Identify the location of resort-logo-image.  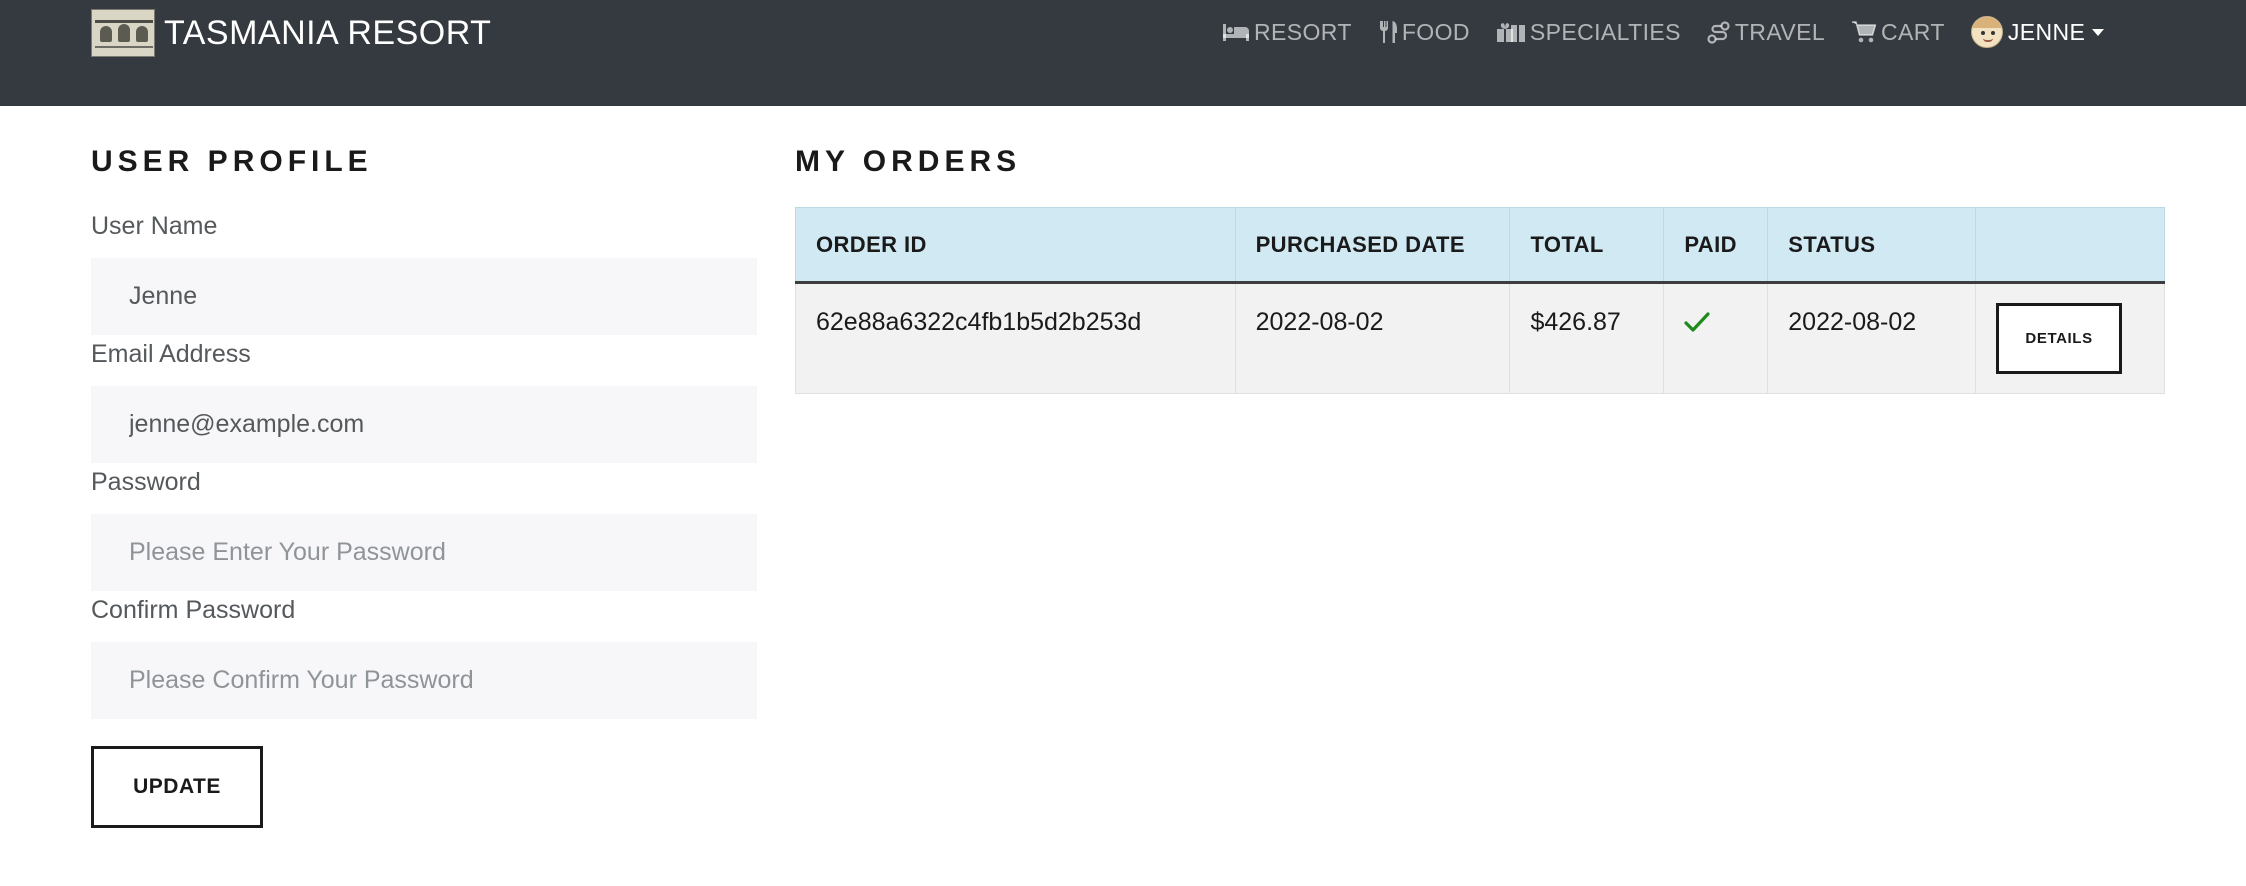
(123, 33).